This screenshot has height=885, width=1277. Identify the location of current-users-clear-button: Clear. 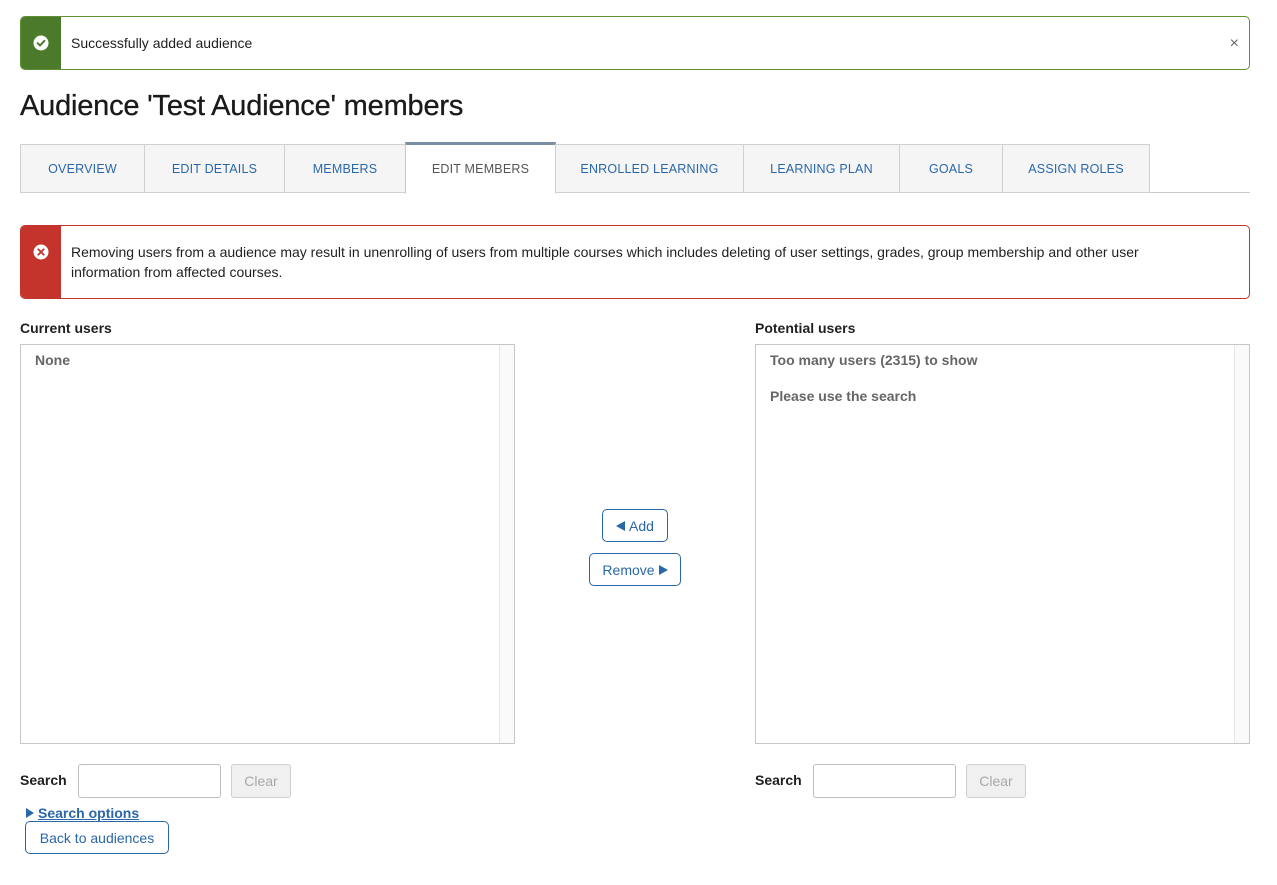
(261, 781).